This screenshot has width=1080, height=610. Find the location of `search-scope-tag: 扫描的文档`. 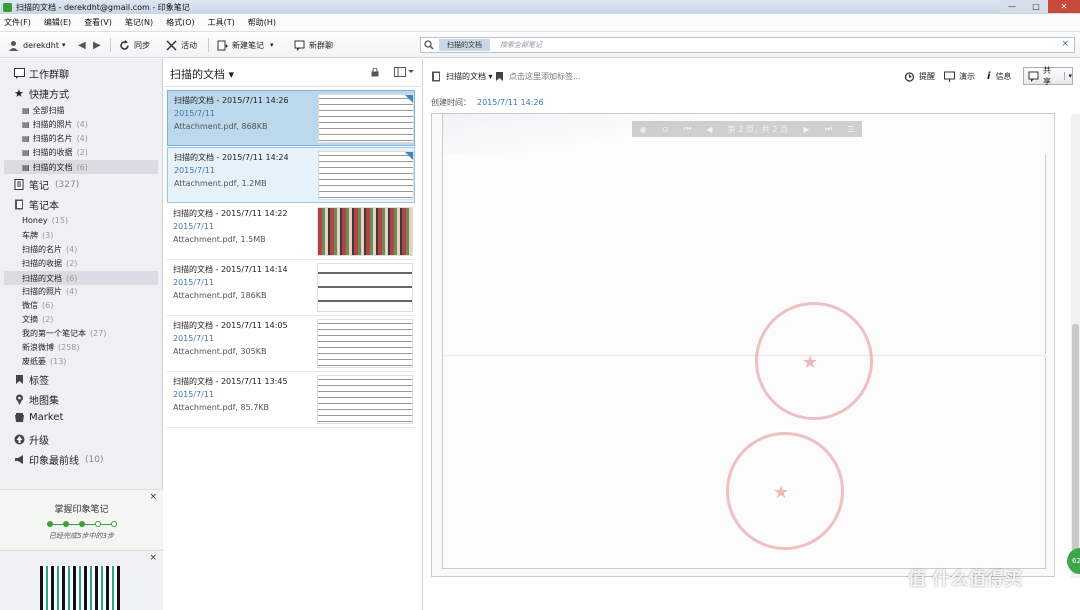

search-scope-tag: 扫描的文档 is located at coordinates (464, 45).